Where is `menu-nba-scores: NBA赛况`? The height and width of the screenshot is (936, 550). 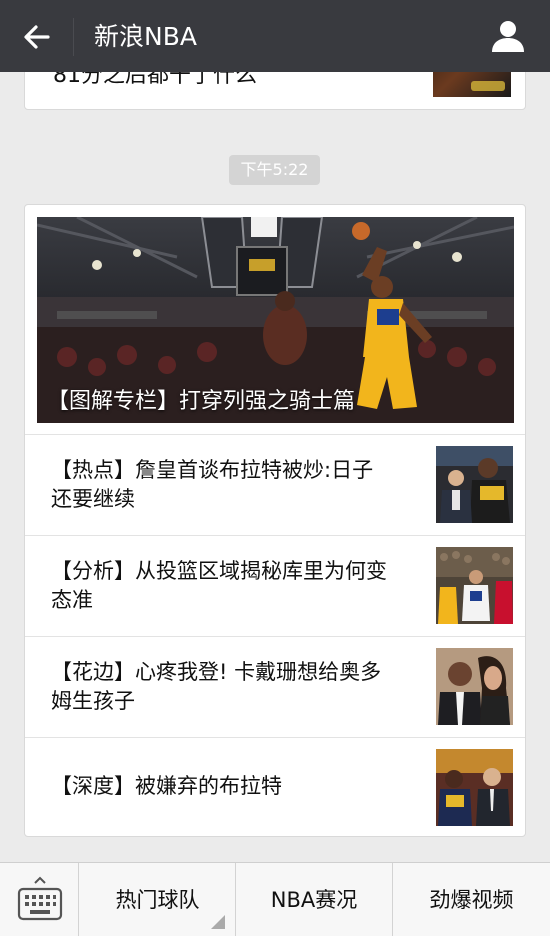 menu-nba-scores: NBA赛况 is located at coordinates (314, 899).